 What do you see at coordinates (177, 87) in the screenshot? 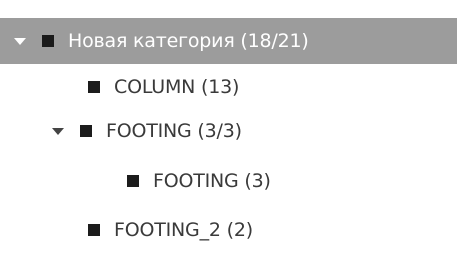
I see `tree-node-label: COLUMN (13)` at bounding box center [177, 87].